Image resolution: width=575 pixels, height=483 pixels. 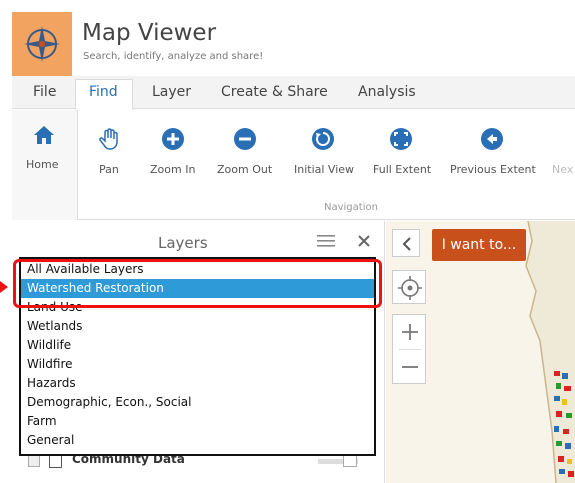 What do you see at coordinates (172, 169) in the screenshot?
I see `zoom-in-button-label: Zoom In` at bounding box center [172, 169].